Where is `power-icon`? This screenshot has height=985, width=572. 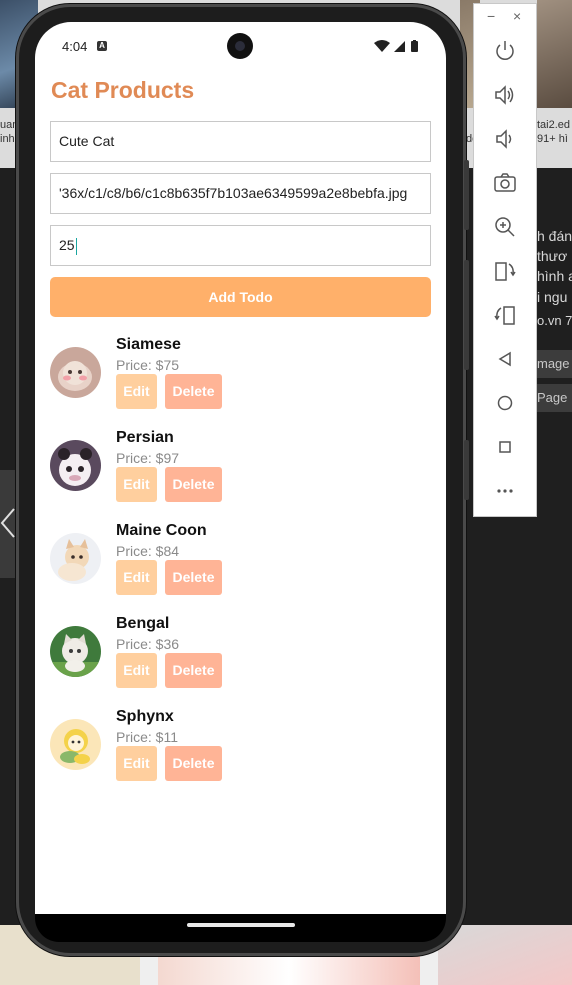 power-icon is located at coordinates (505, 51).